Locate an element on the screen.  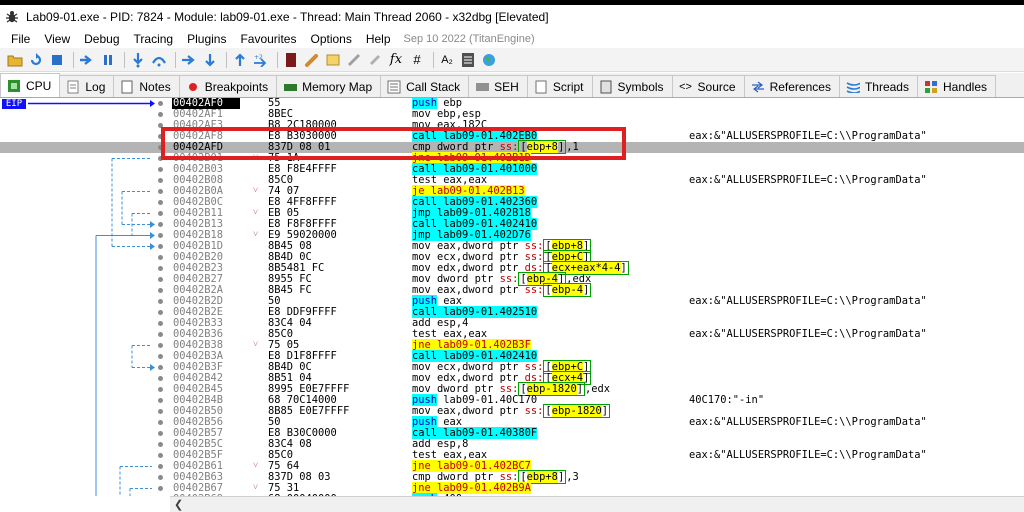
tab-log: Log is located at coordinates (87, 86).